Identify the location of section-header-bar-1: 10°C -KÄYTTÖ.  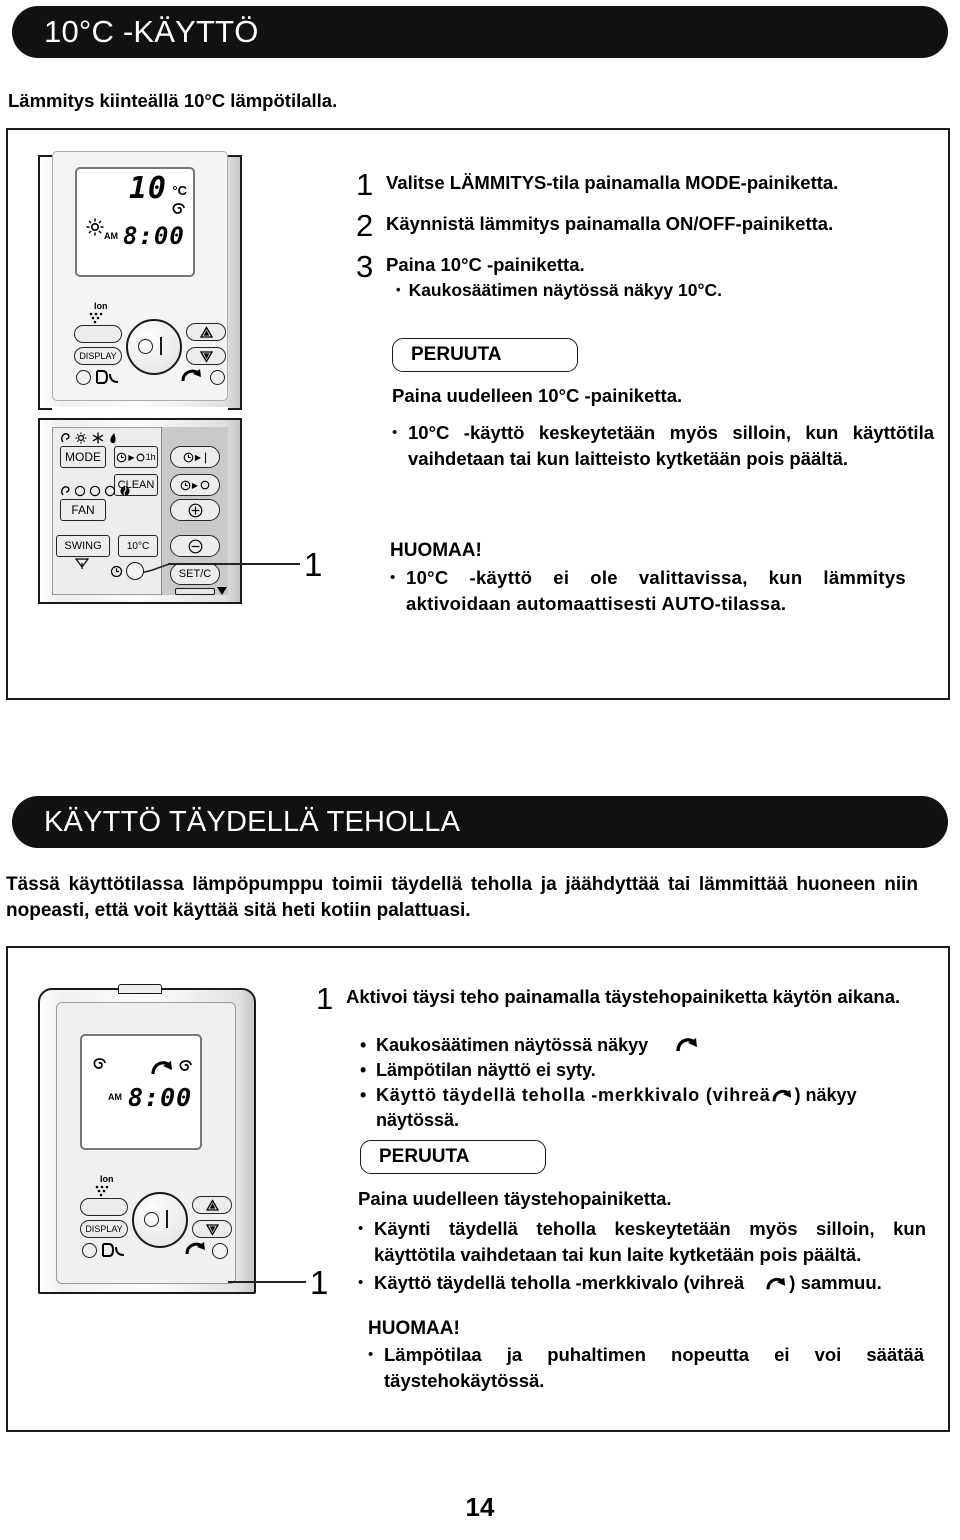
(480, 32).